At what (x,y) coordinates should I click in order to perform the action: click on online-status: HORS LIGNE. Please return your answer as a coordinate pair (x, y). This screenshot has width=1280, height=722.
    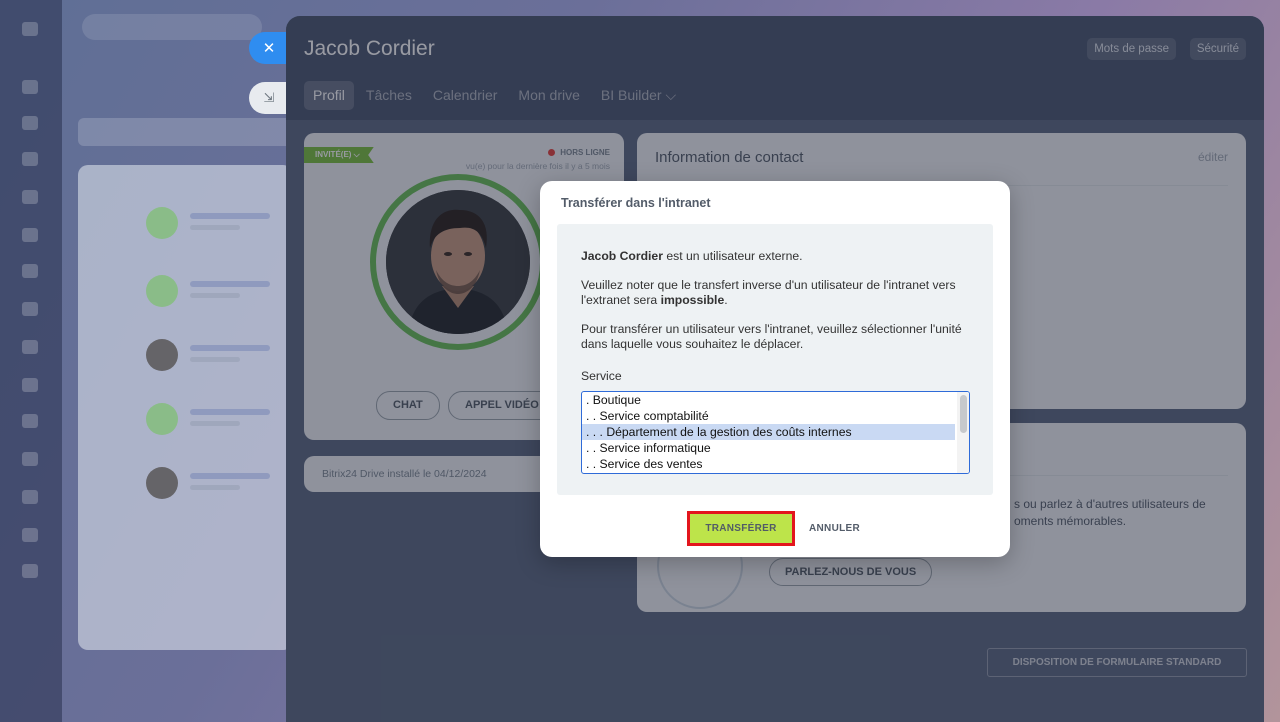
    Looking at the image, I should click on (579, 152).